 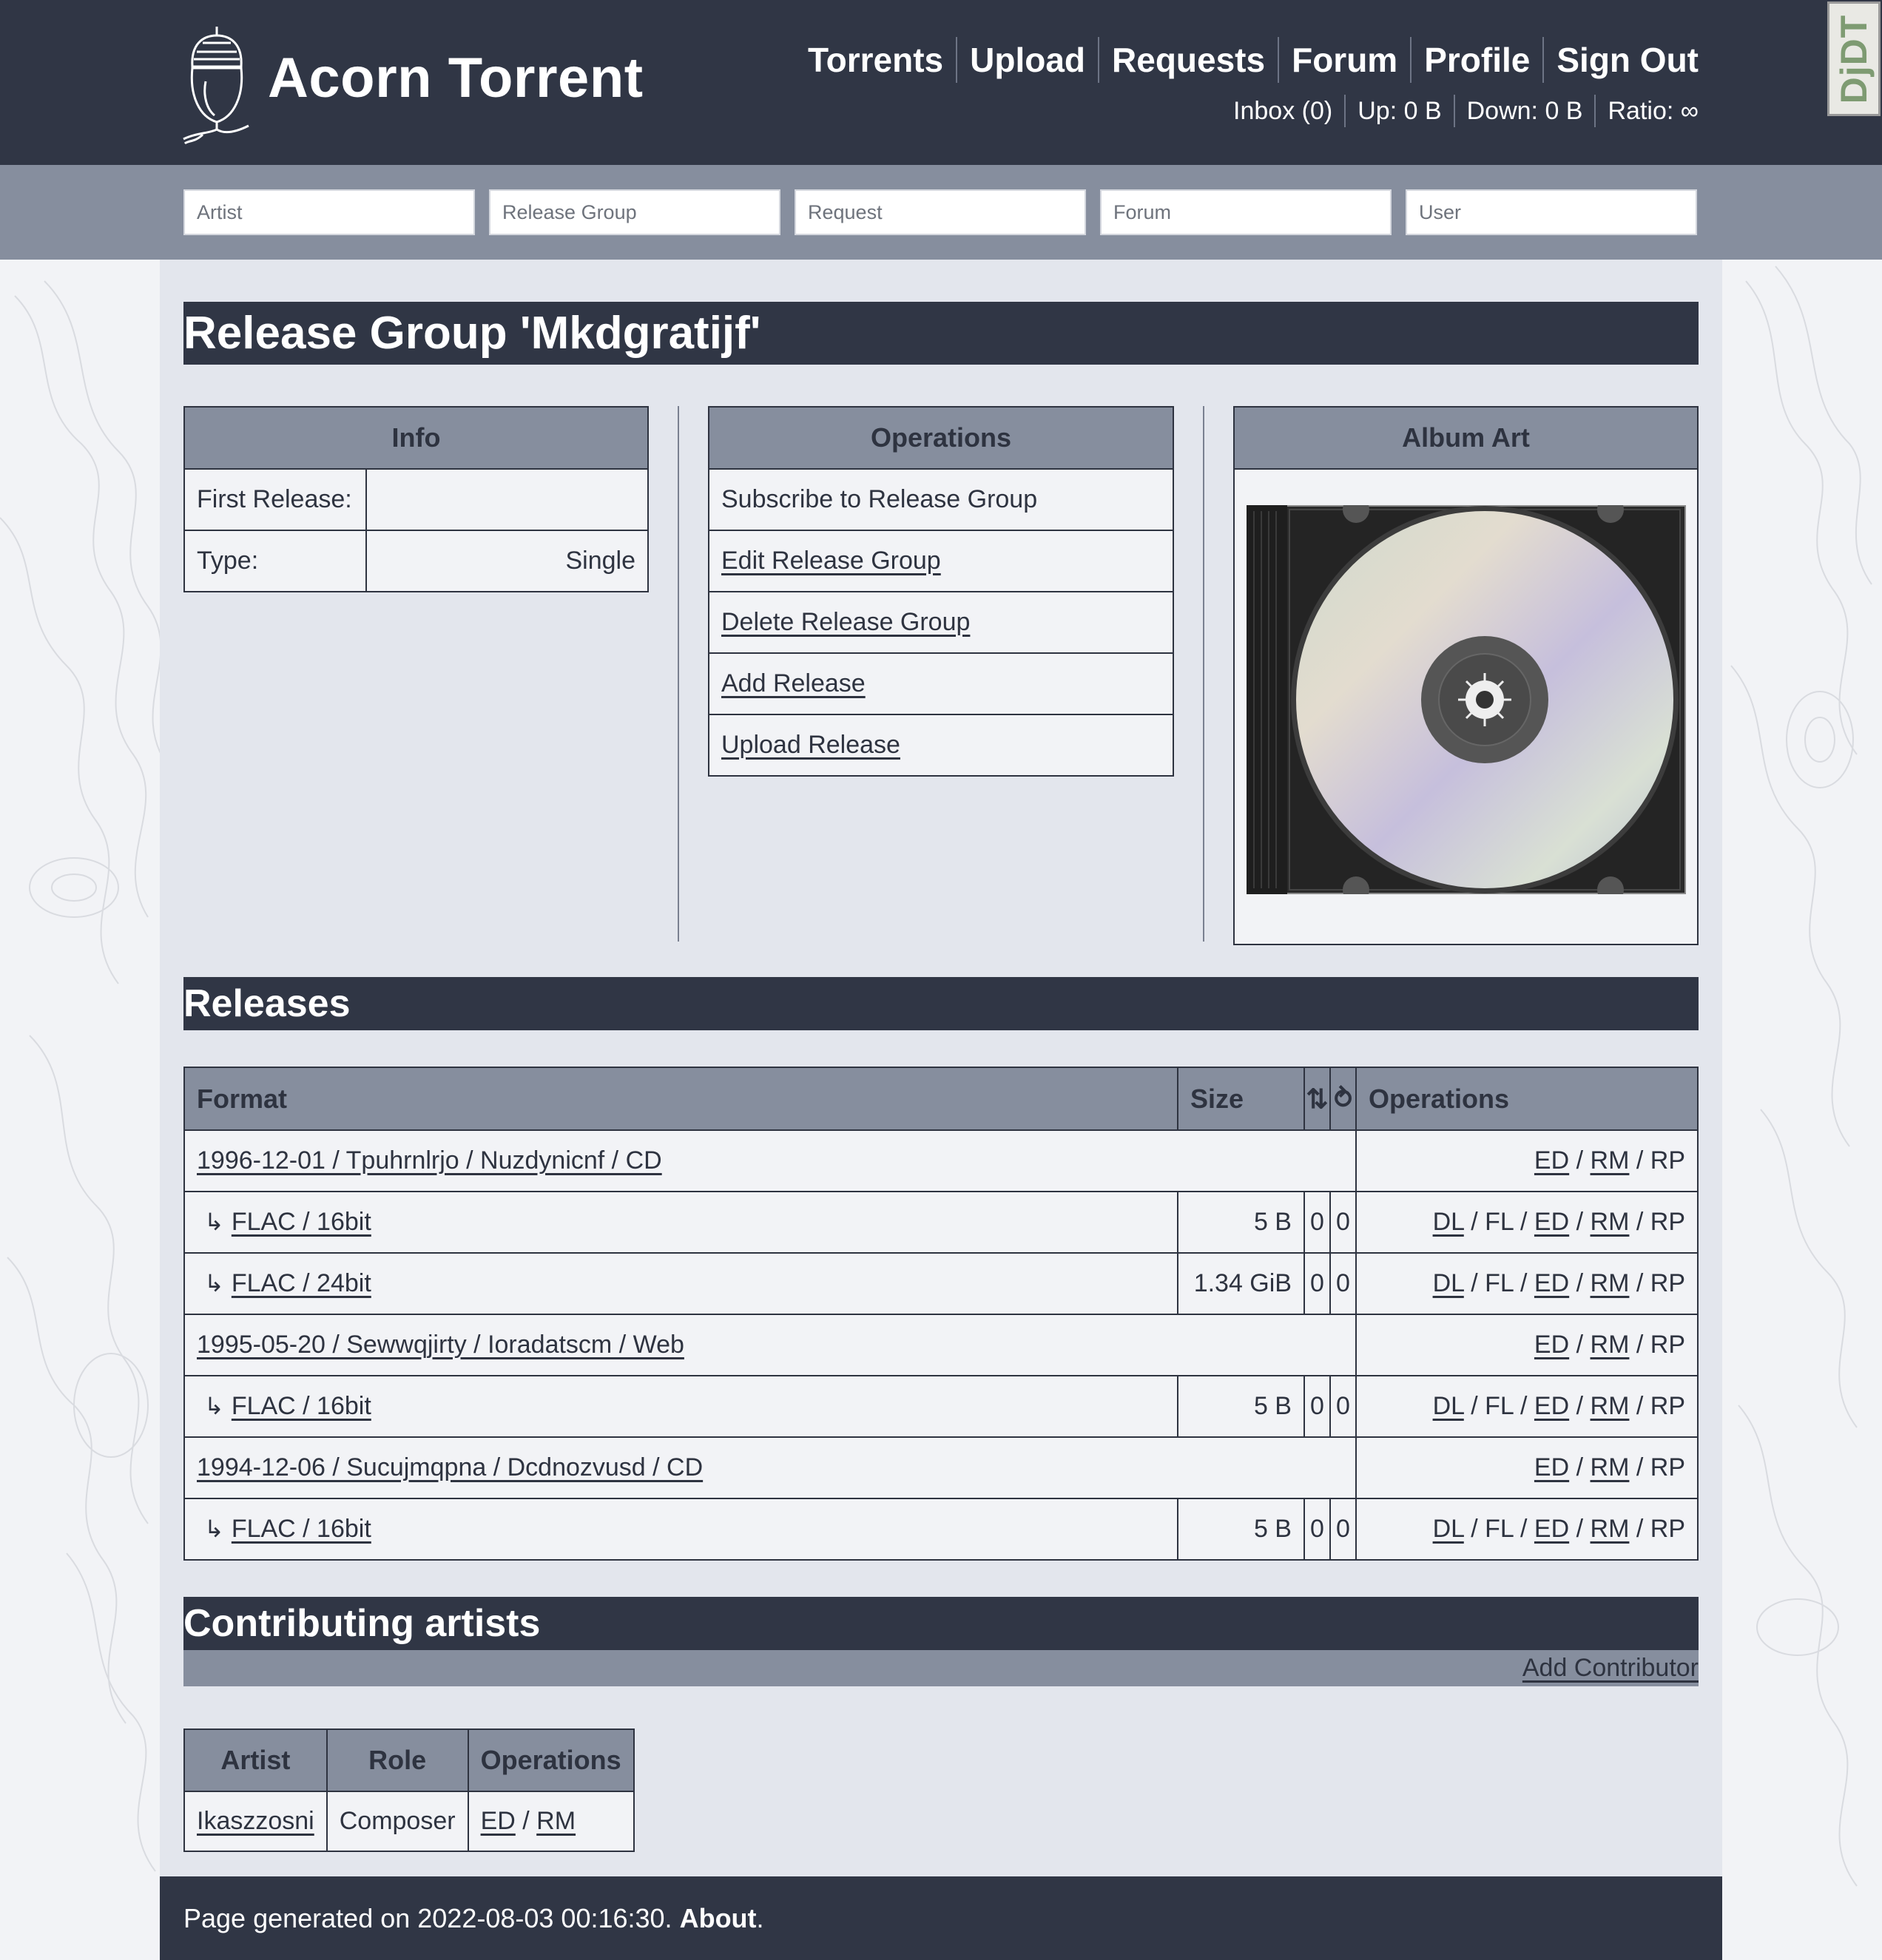 I want to click on edit-release-group-link: Edit Release Group, so click(x=831, y=561).